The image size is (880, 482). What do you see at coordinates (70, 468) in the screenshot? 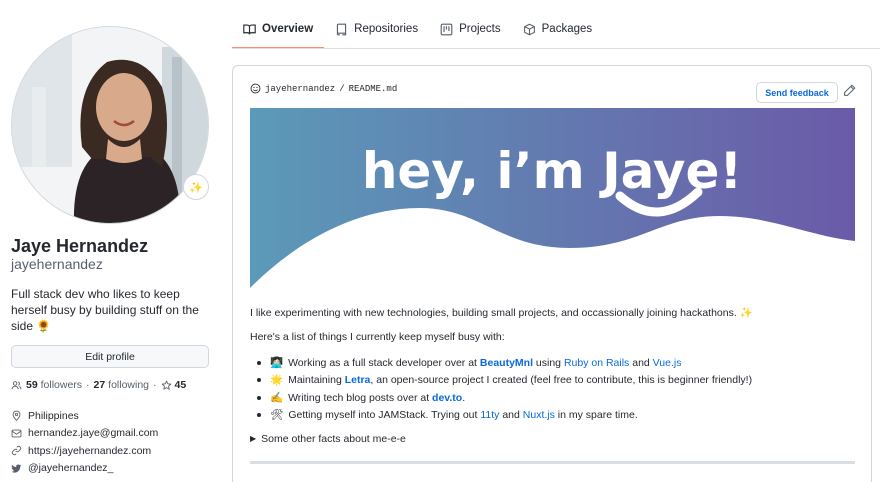
I see `twitter-link: @jayehernandez_` at bounding box center [70, 468].